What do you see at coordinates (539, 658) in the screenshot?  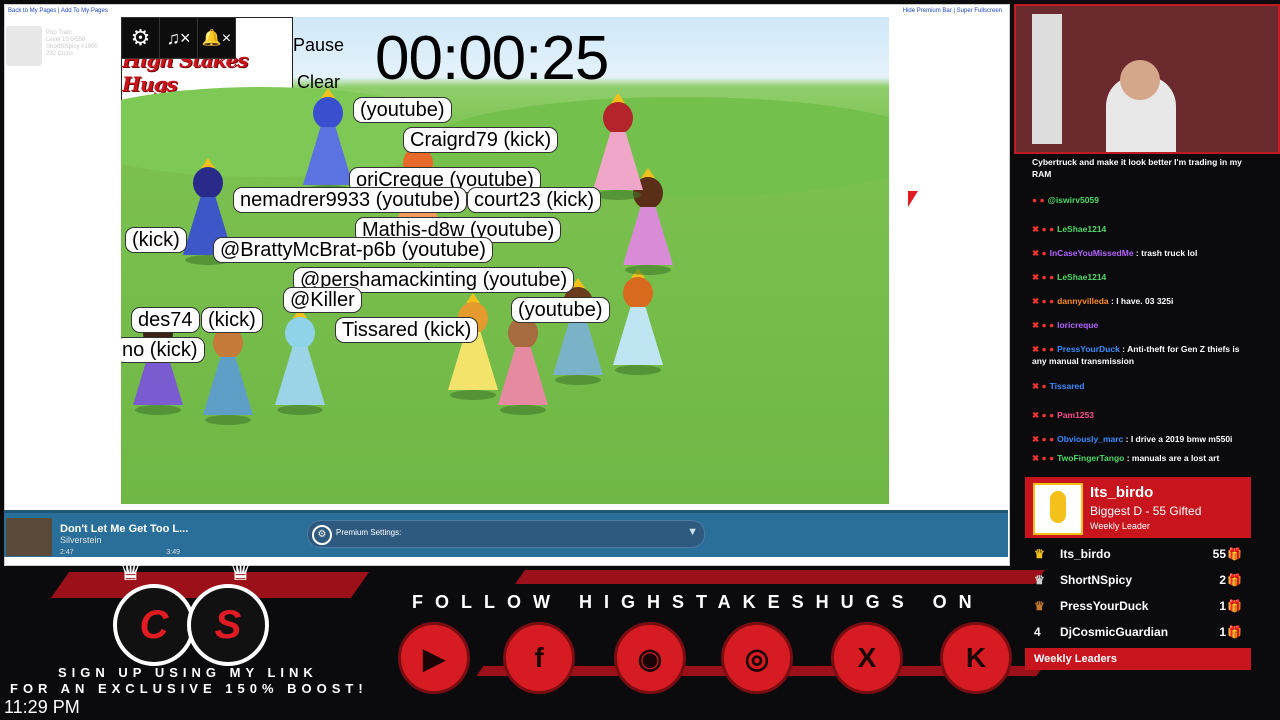 I see `facebook-icon: f` at bounding box center [539, 658].